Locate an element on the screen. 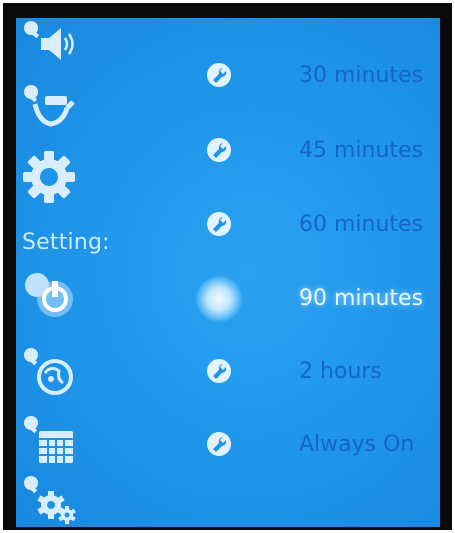  radio-90-minutes-selected is located at coordinates (219, 299).